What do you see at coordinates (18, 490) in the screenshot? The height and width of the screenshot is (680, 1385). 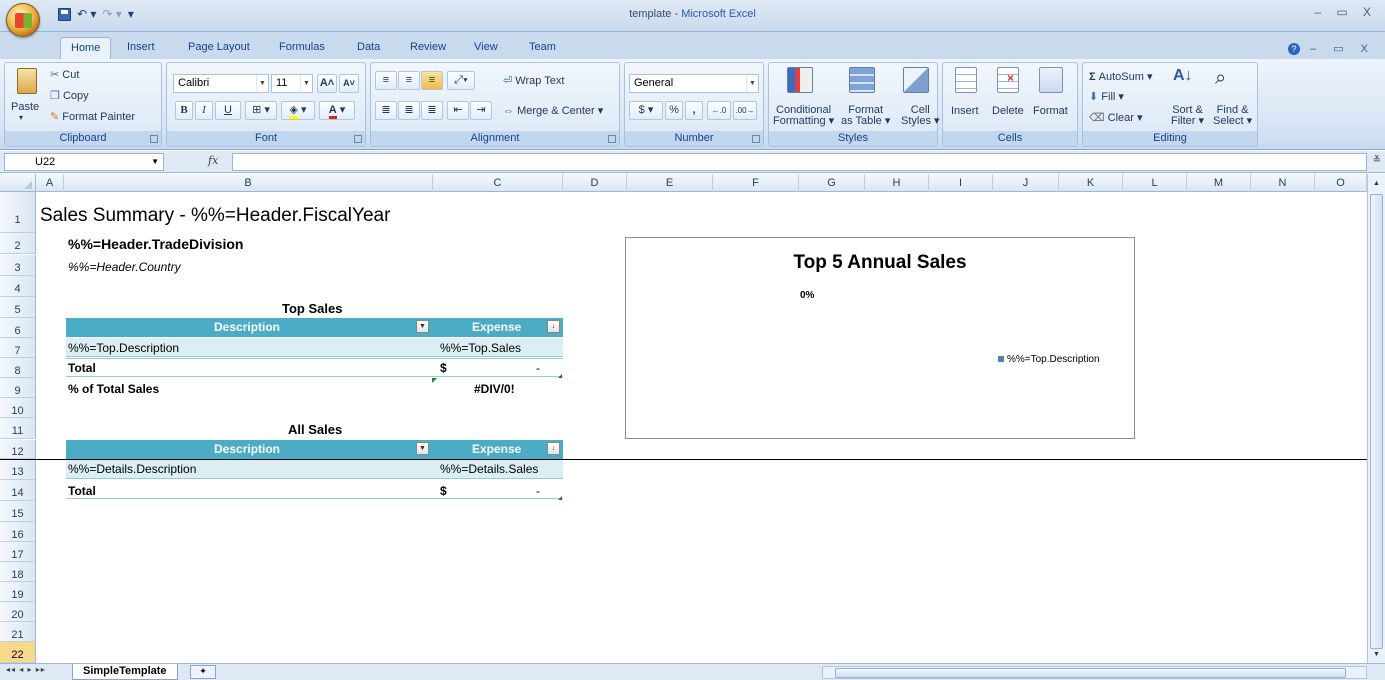 I see `row-header: 14` at bounding box center [18, 490].